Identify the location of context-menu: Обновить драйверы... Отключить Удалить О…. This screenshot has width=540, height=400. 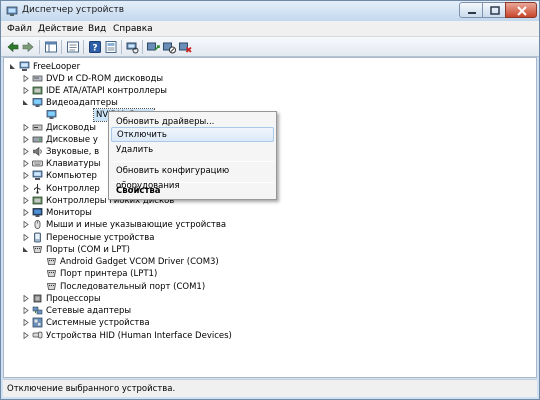
(192, 155).